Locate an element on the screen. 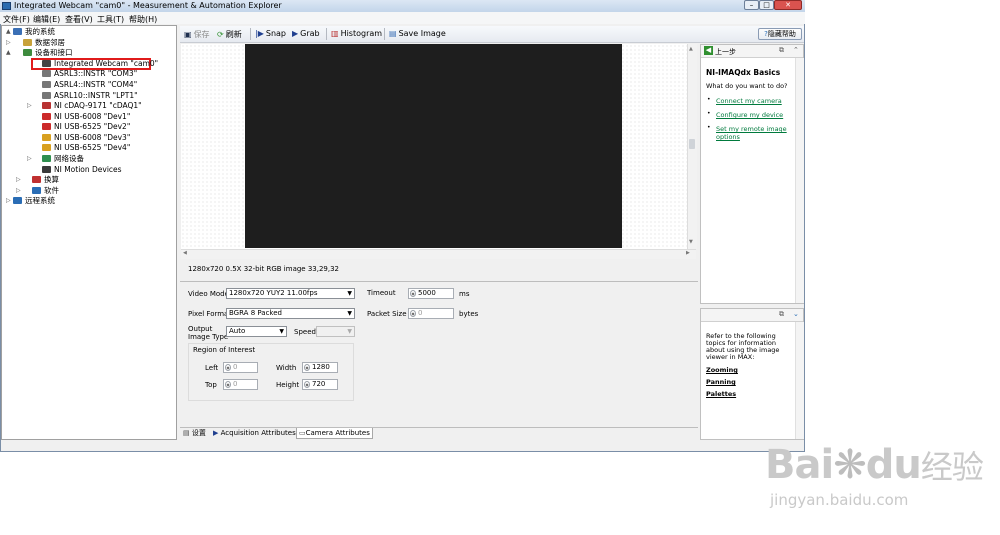 This screenshot has height=535, width=1000. pixel-format-select: BGRA 8 Packed ▼ is located at coordinates (290, 313).